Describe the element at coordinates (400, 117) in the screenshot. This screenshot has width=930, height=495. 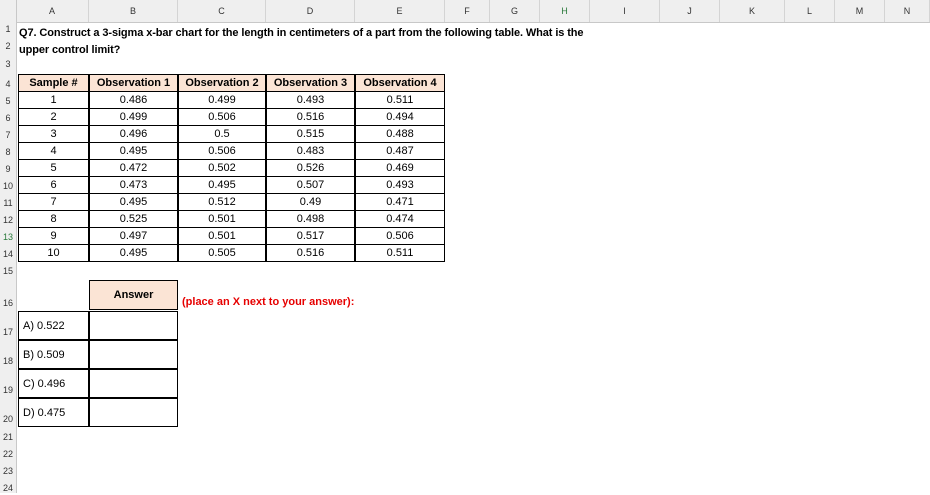
I see `observation-cell: 0.494` at that location.